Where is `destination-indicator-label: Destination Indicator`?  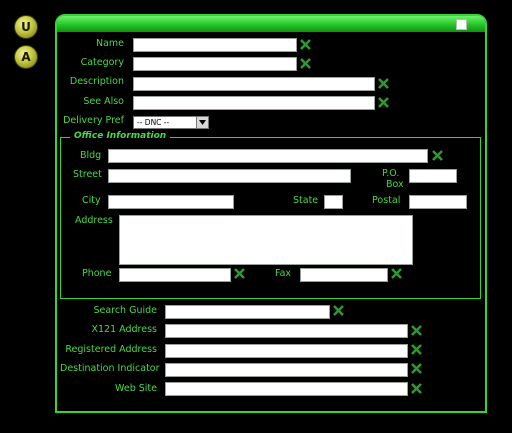 destination-indicator-label: Destination Indicator is located at coordinates (110, 368).